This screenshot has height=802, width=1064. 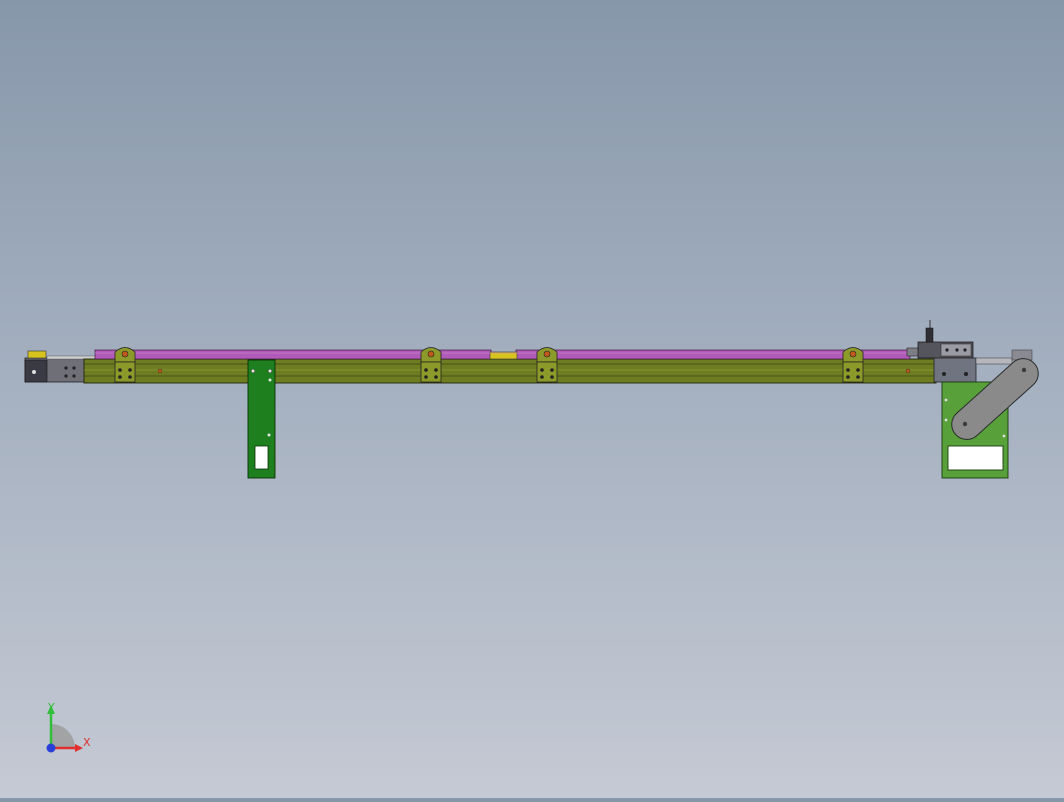 I want to click on z-axis-dot, so click(x=51, y=748).